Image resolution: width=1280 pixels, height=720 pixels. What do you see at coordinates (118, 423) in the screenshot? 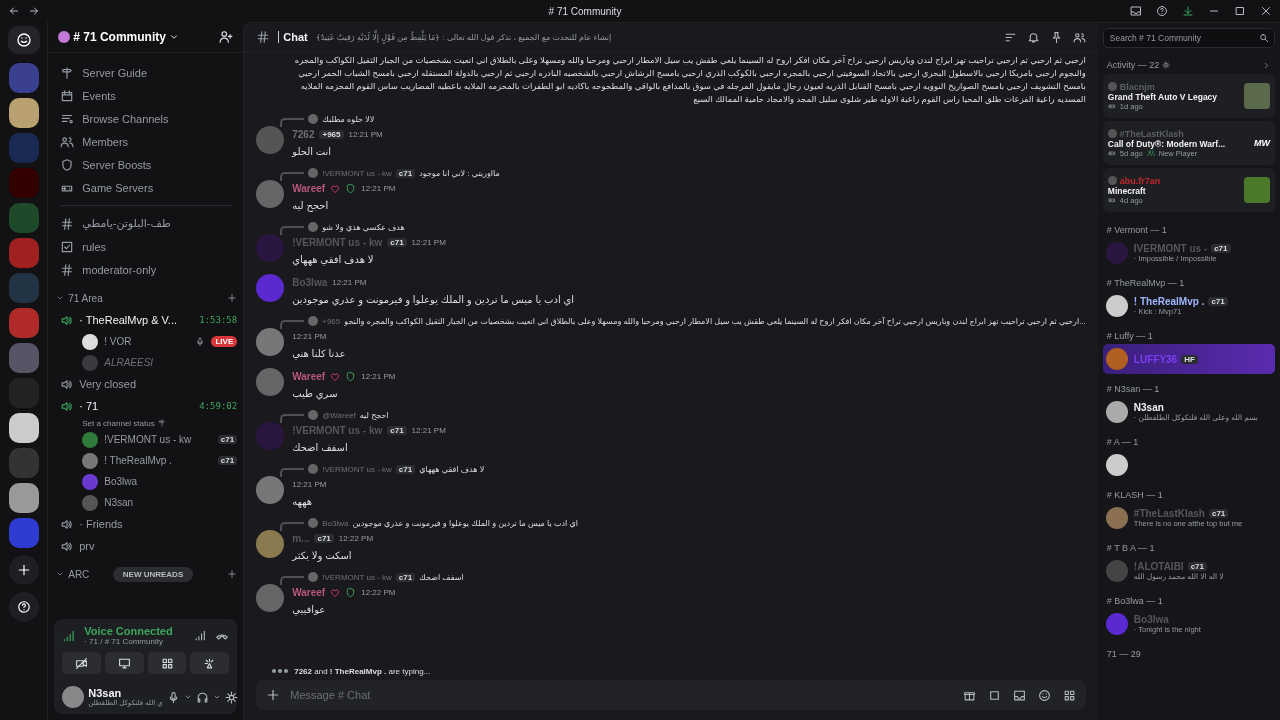
I see `channel-status: Set a channel status` at bounding box center [118, 423].